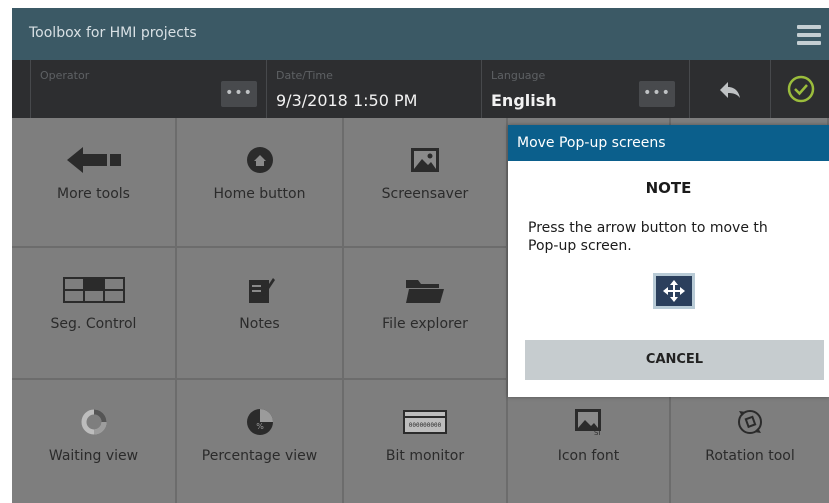 This screenshot has width=829, height=503. What do you see at coordinates (425, 194) in the screenshot?
I see `tile-label: Screensaver` at bounding box center [425, 194].